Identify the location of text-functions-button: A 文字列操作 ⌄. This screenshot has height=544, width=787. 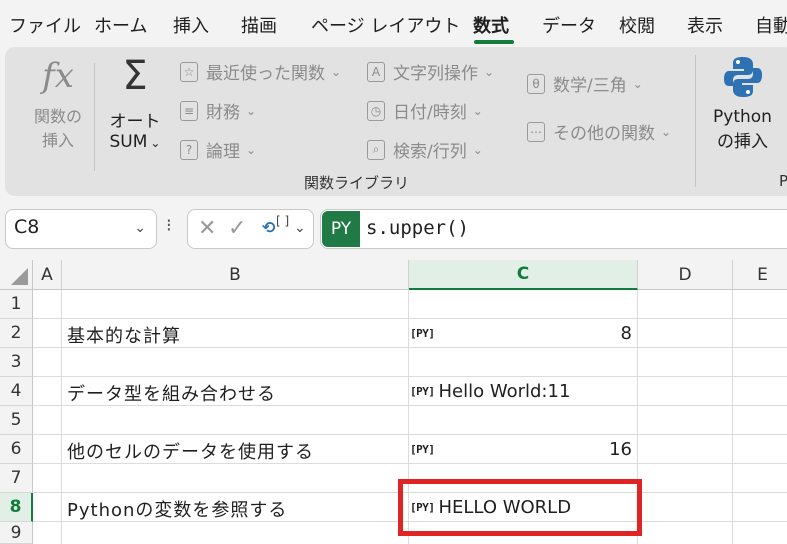
(430, 71).